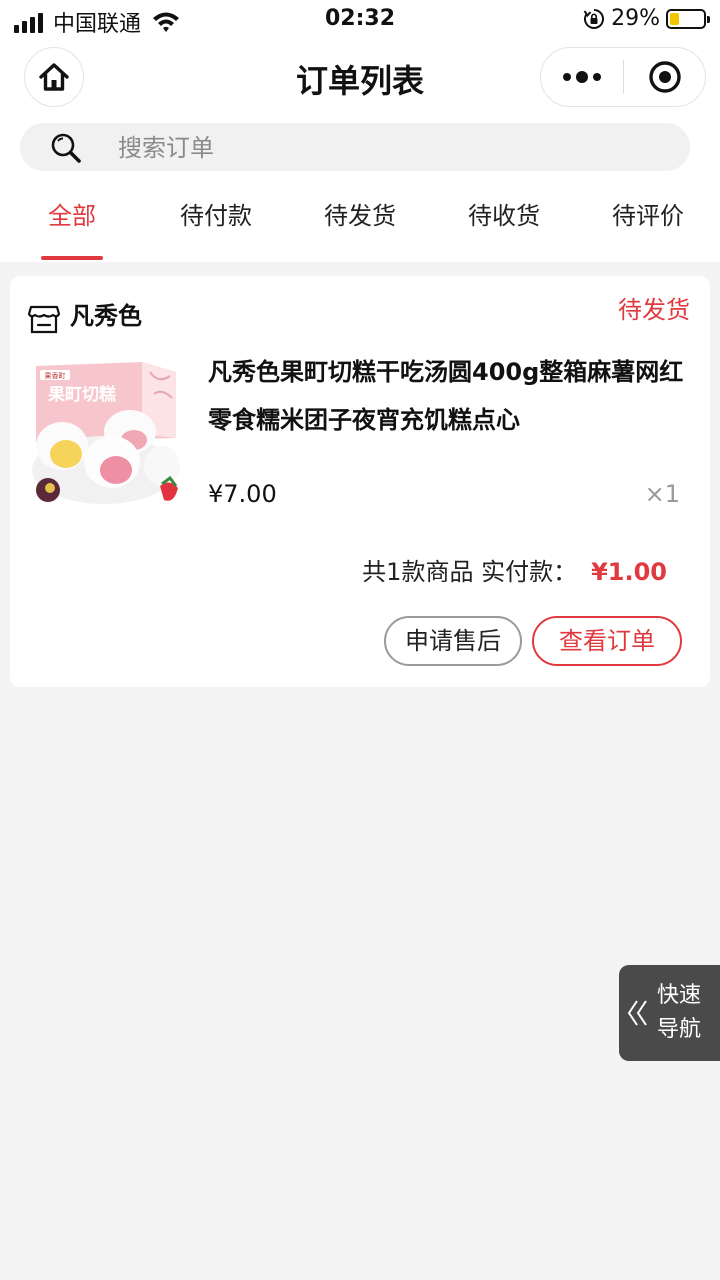 The image size is (720, 1280). I want to click on status-right: 29%, so click(646, 18).